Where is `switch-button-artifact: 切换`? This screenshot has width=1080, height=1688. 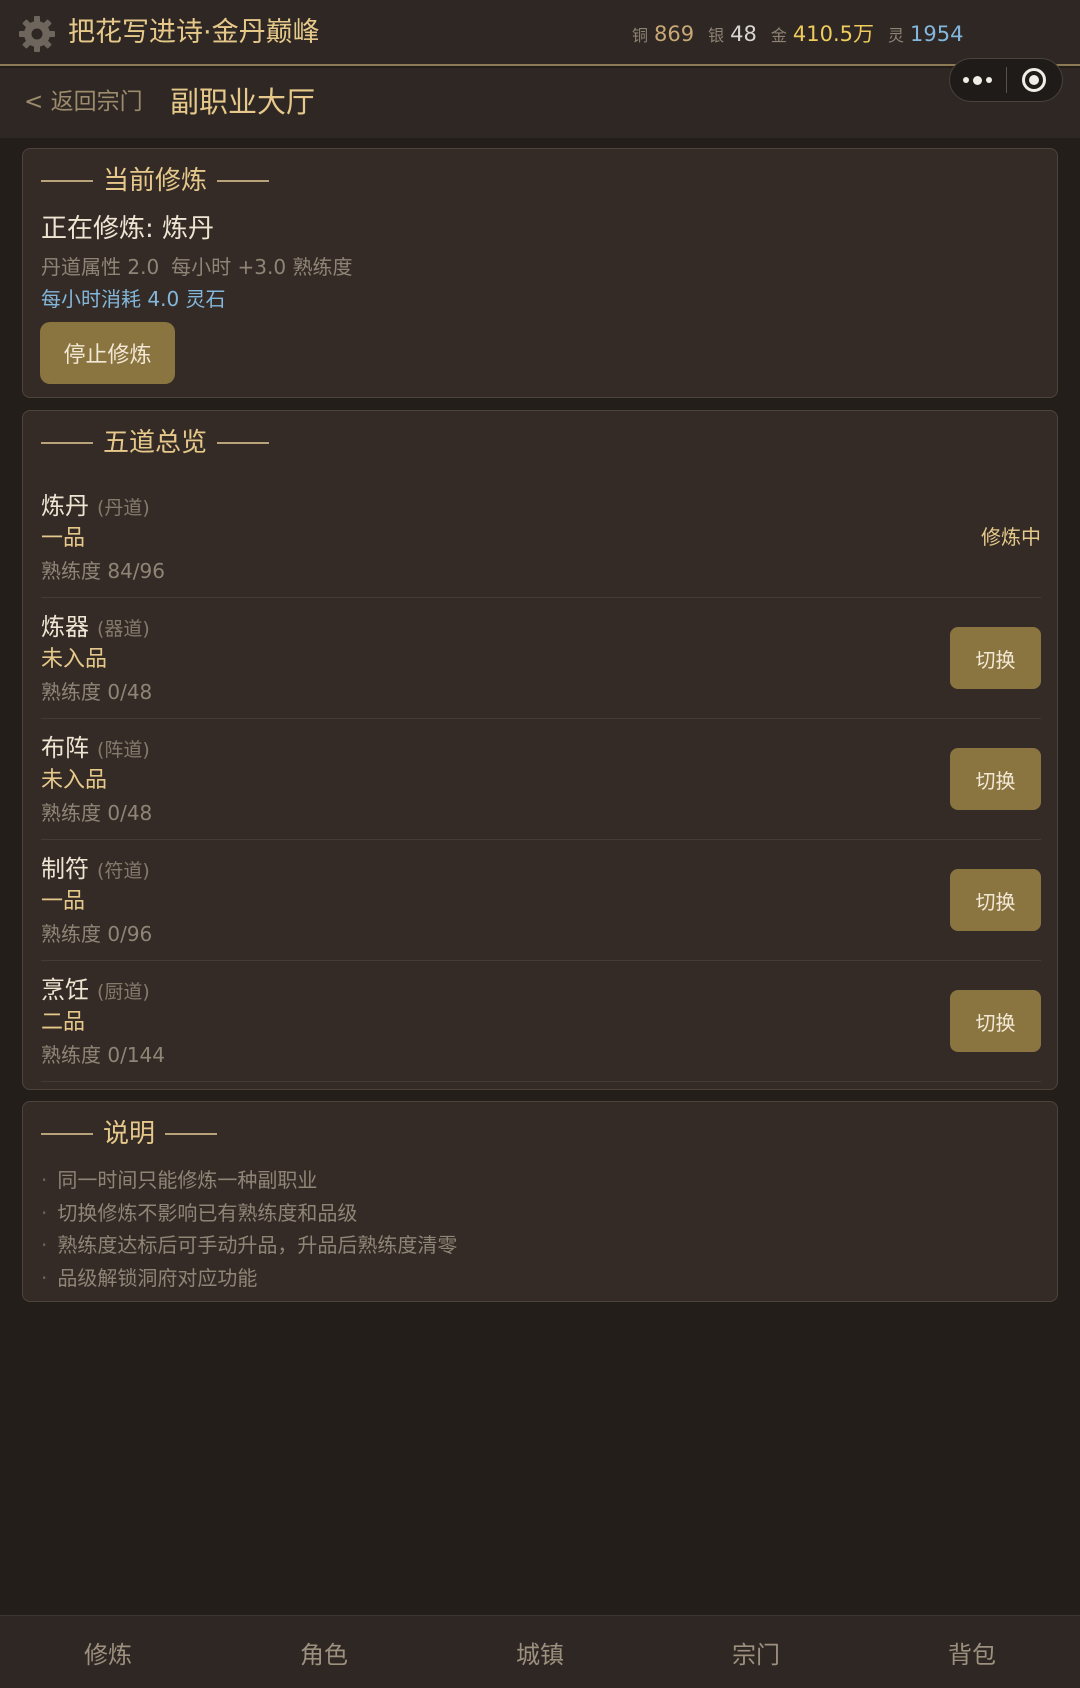
switch-button-artifact: 切换 is located at coordinates (995, 658).